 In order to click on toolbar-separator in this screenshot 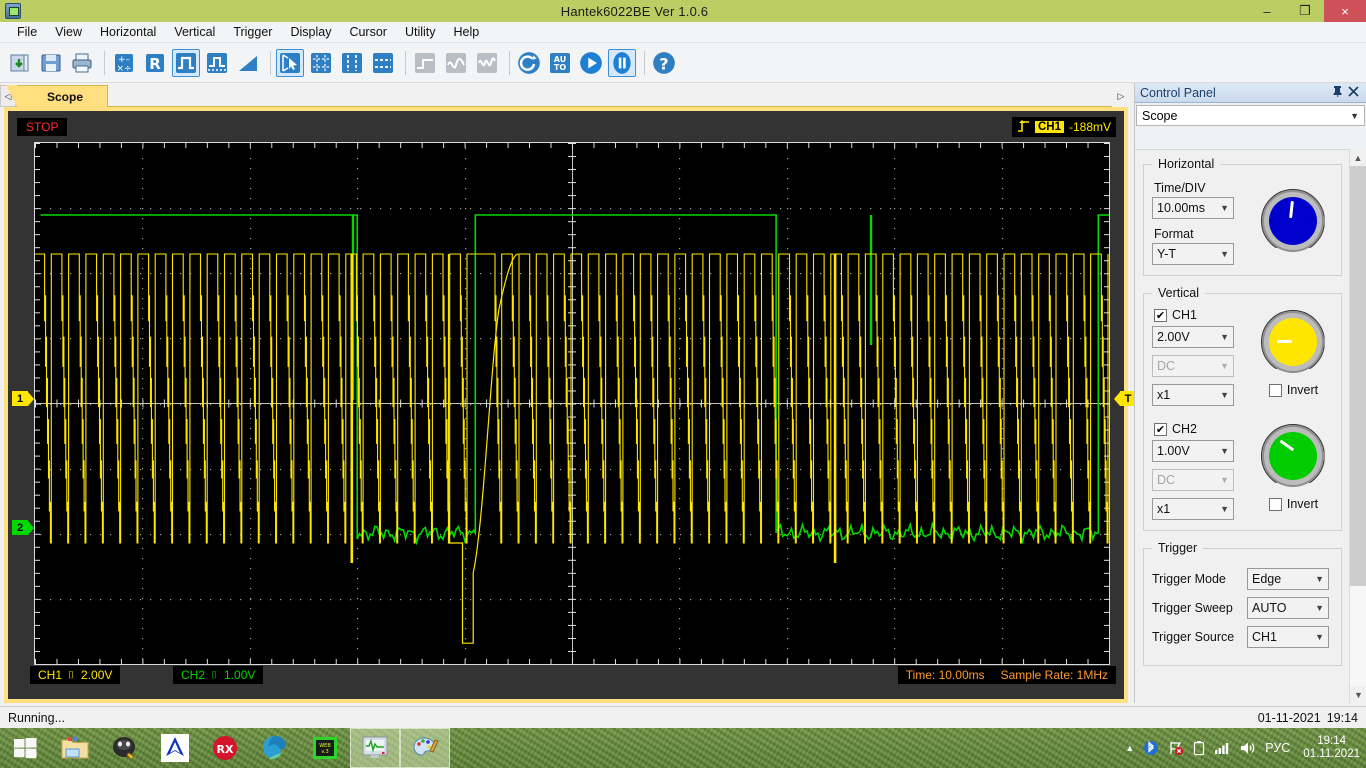, I will do `click(104, 62)`.